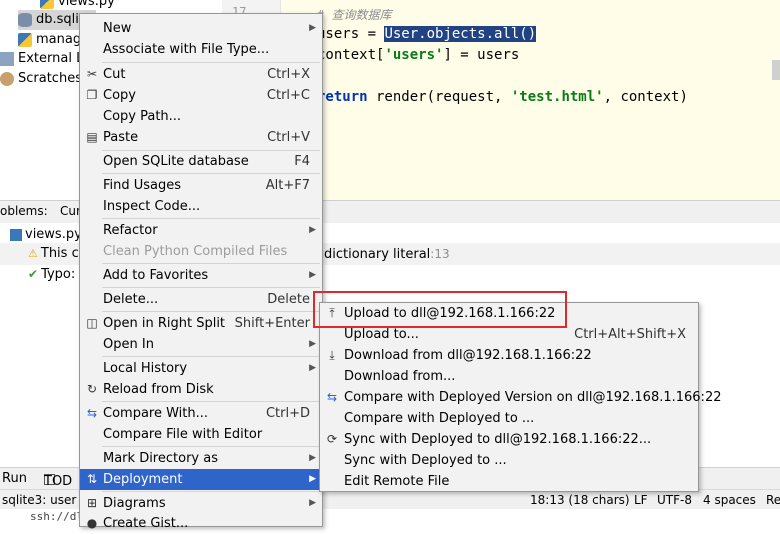 The image size is (780, 534). I want to click on compare-deployed-icon: ⇆, so click(332, 397).